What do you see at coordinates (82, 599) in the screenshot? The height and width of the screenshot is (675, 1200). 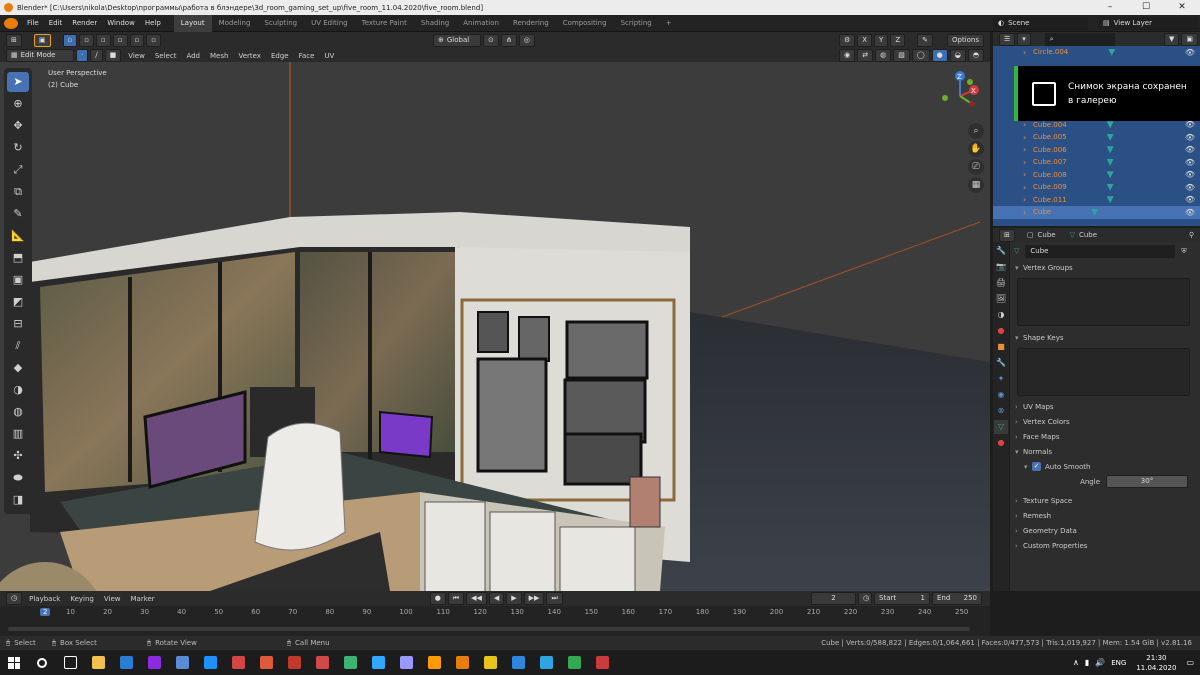 I see `timeline-menu-keying: Keying` at bounding box center [82, 599].